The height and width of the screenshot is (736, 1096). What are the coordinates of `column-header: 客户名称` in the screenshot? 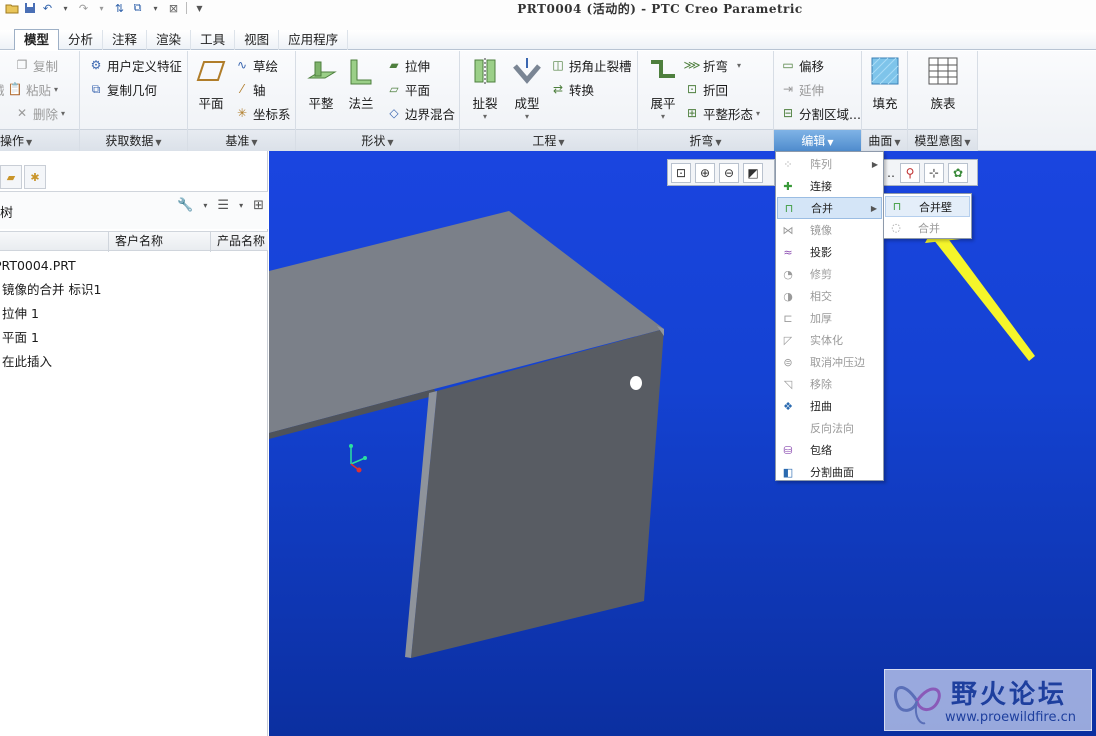 It's located at (159, 242).